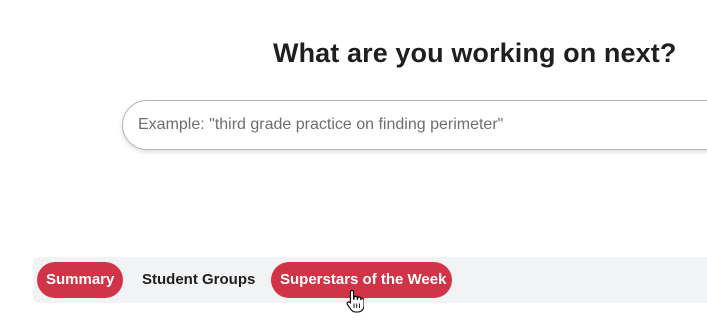 The image size is (707, 334). Describe the element at coordinates (475, 53) in the screenshot. I see `page-title: What are you working on next?` at that location.